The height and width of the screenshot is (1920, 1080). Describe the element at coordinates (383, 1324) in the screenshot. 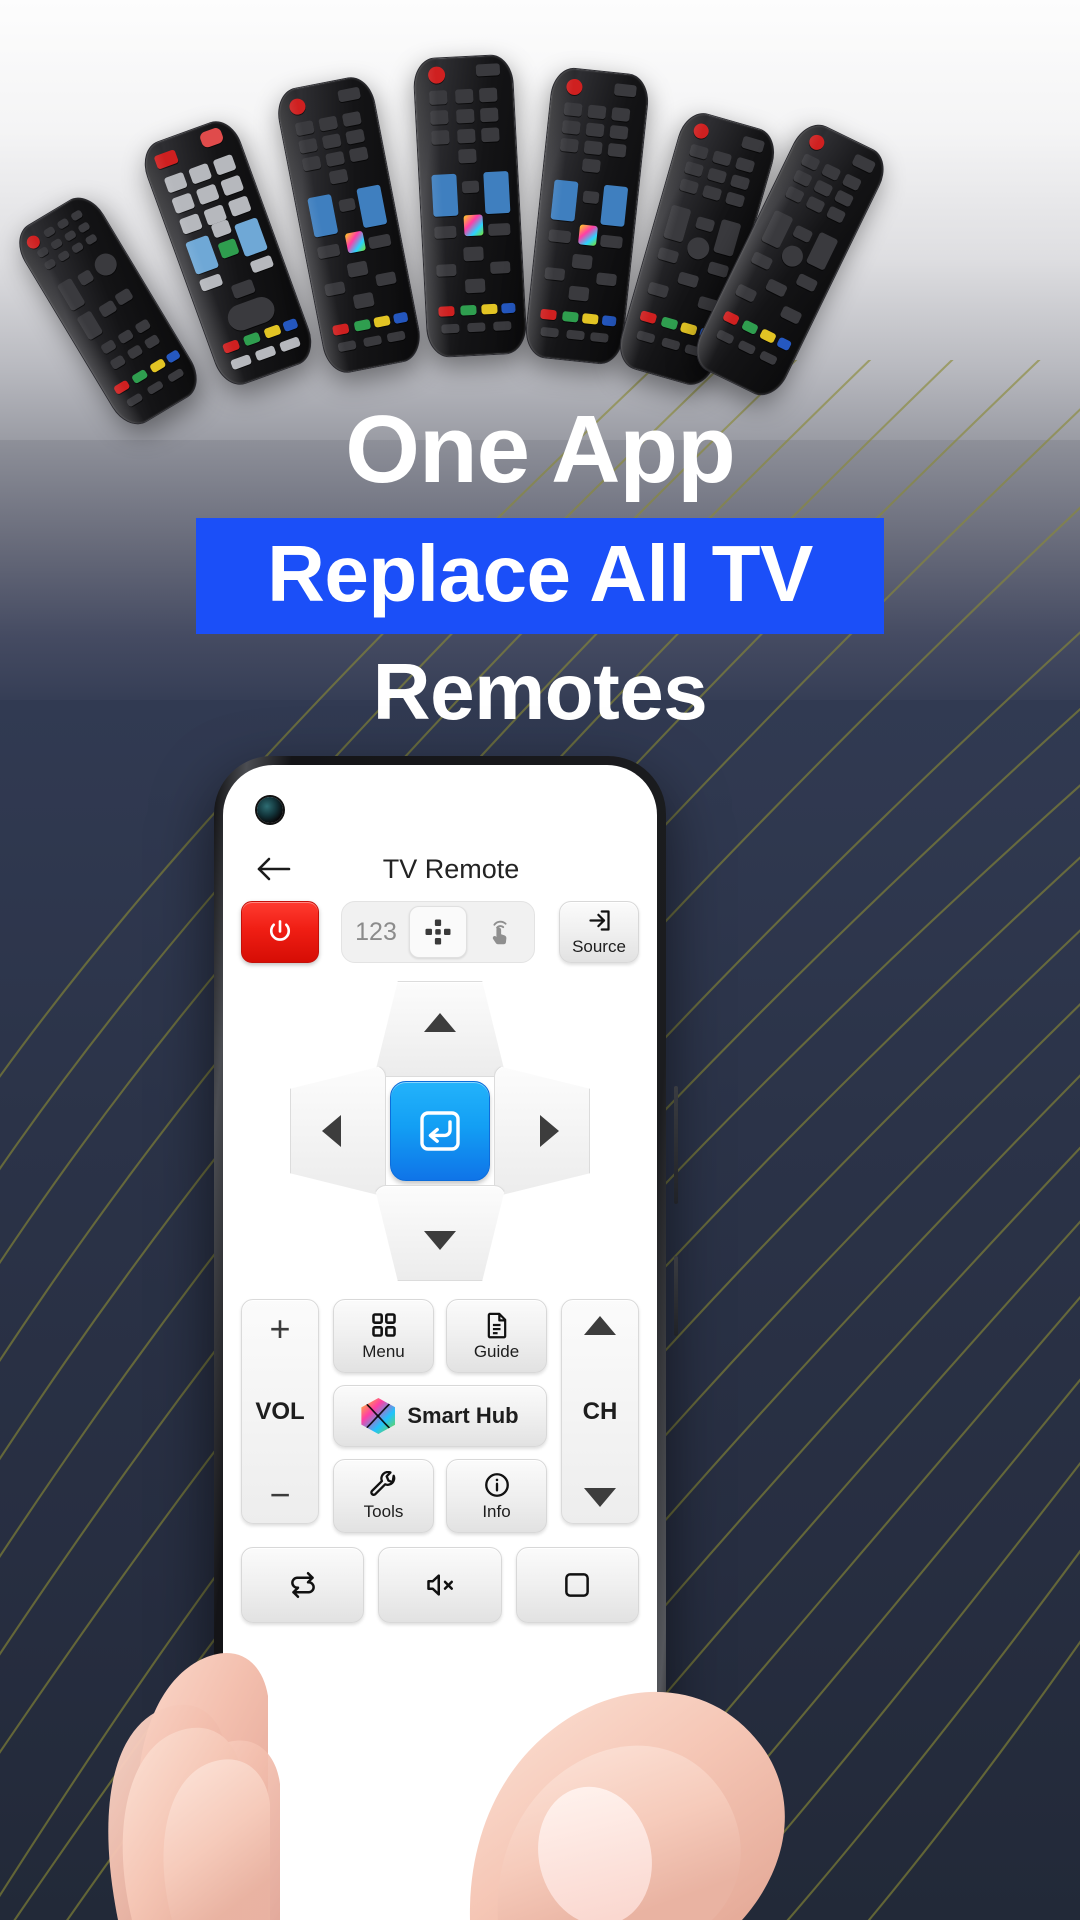

I see `grid-menu-icon` at that location.